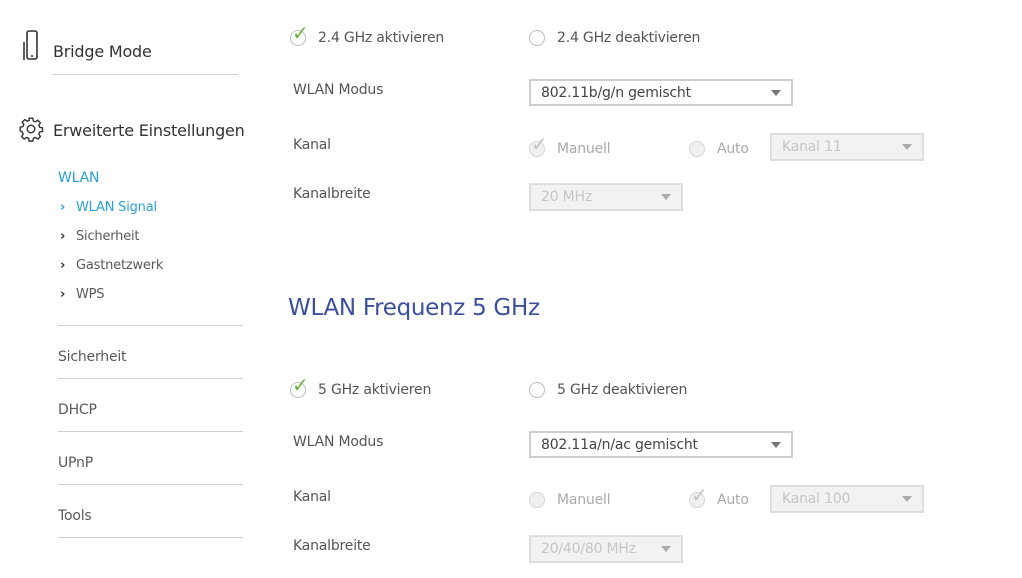 The height and width of the screenshot is (578, 1022). Describe the element at coordinates (847, 147) in the screenshot. I see `channel-24-select: Kanal 11` at that location.